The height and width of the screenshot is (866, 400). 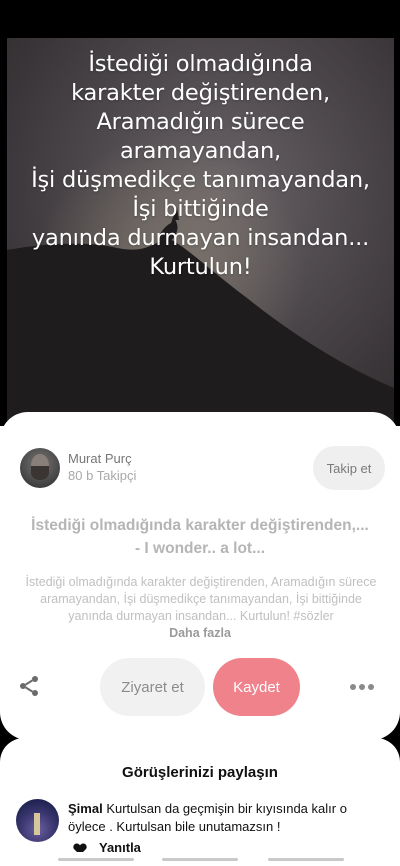 I want to click on comments-heading: Görüşlerinizi paylaşın, so click(x=200, y=772).